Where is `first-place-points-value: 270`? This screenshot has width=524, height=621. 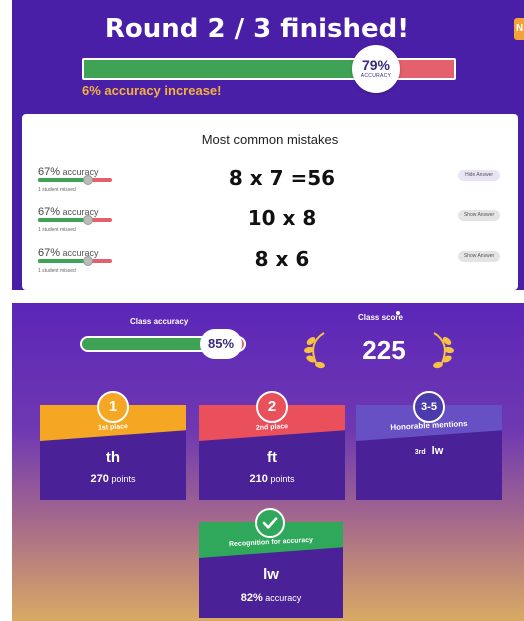 first-place-points-value: 270 is located at coordinates (99, 479).